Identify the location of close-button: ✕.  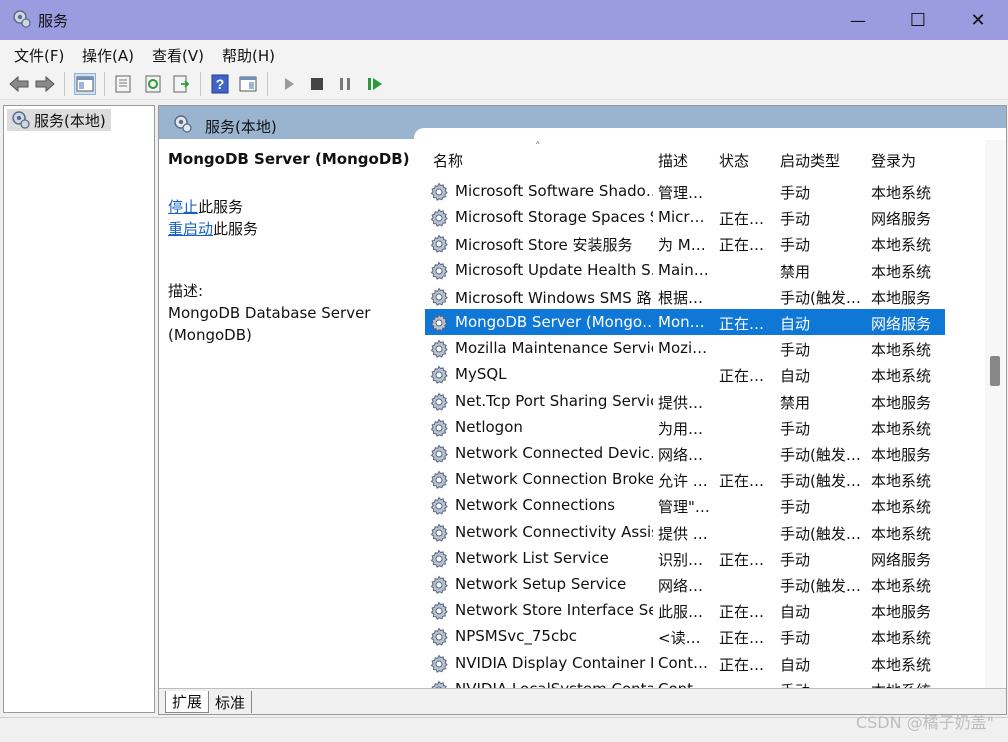
(978, 20).